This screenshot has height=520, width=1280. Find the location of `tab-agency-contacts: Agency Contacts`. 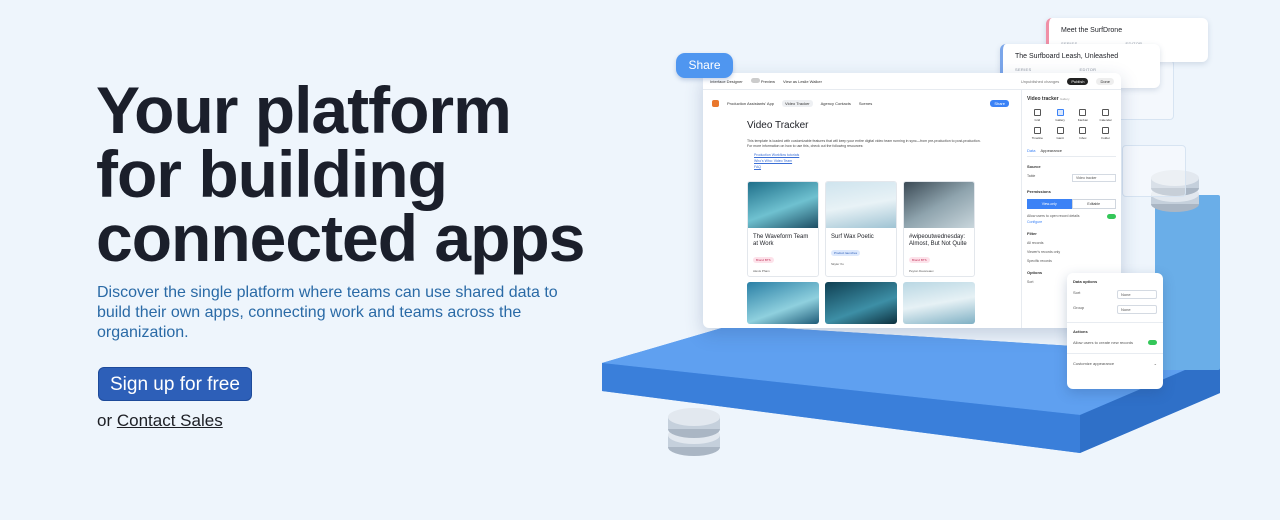

tab-agency-contacts: Agency Contacts is located at coordinates (836, 103).